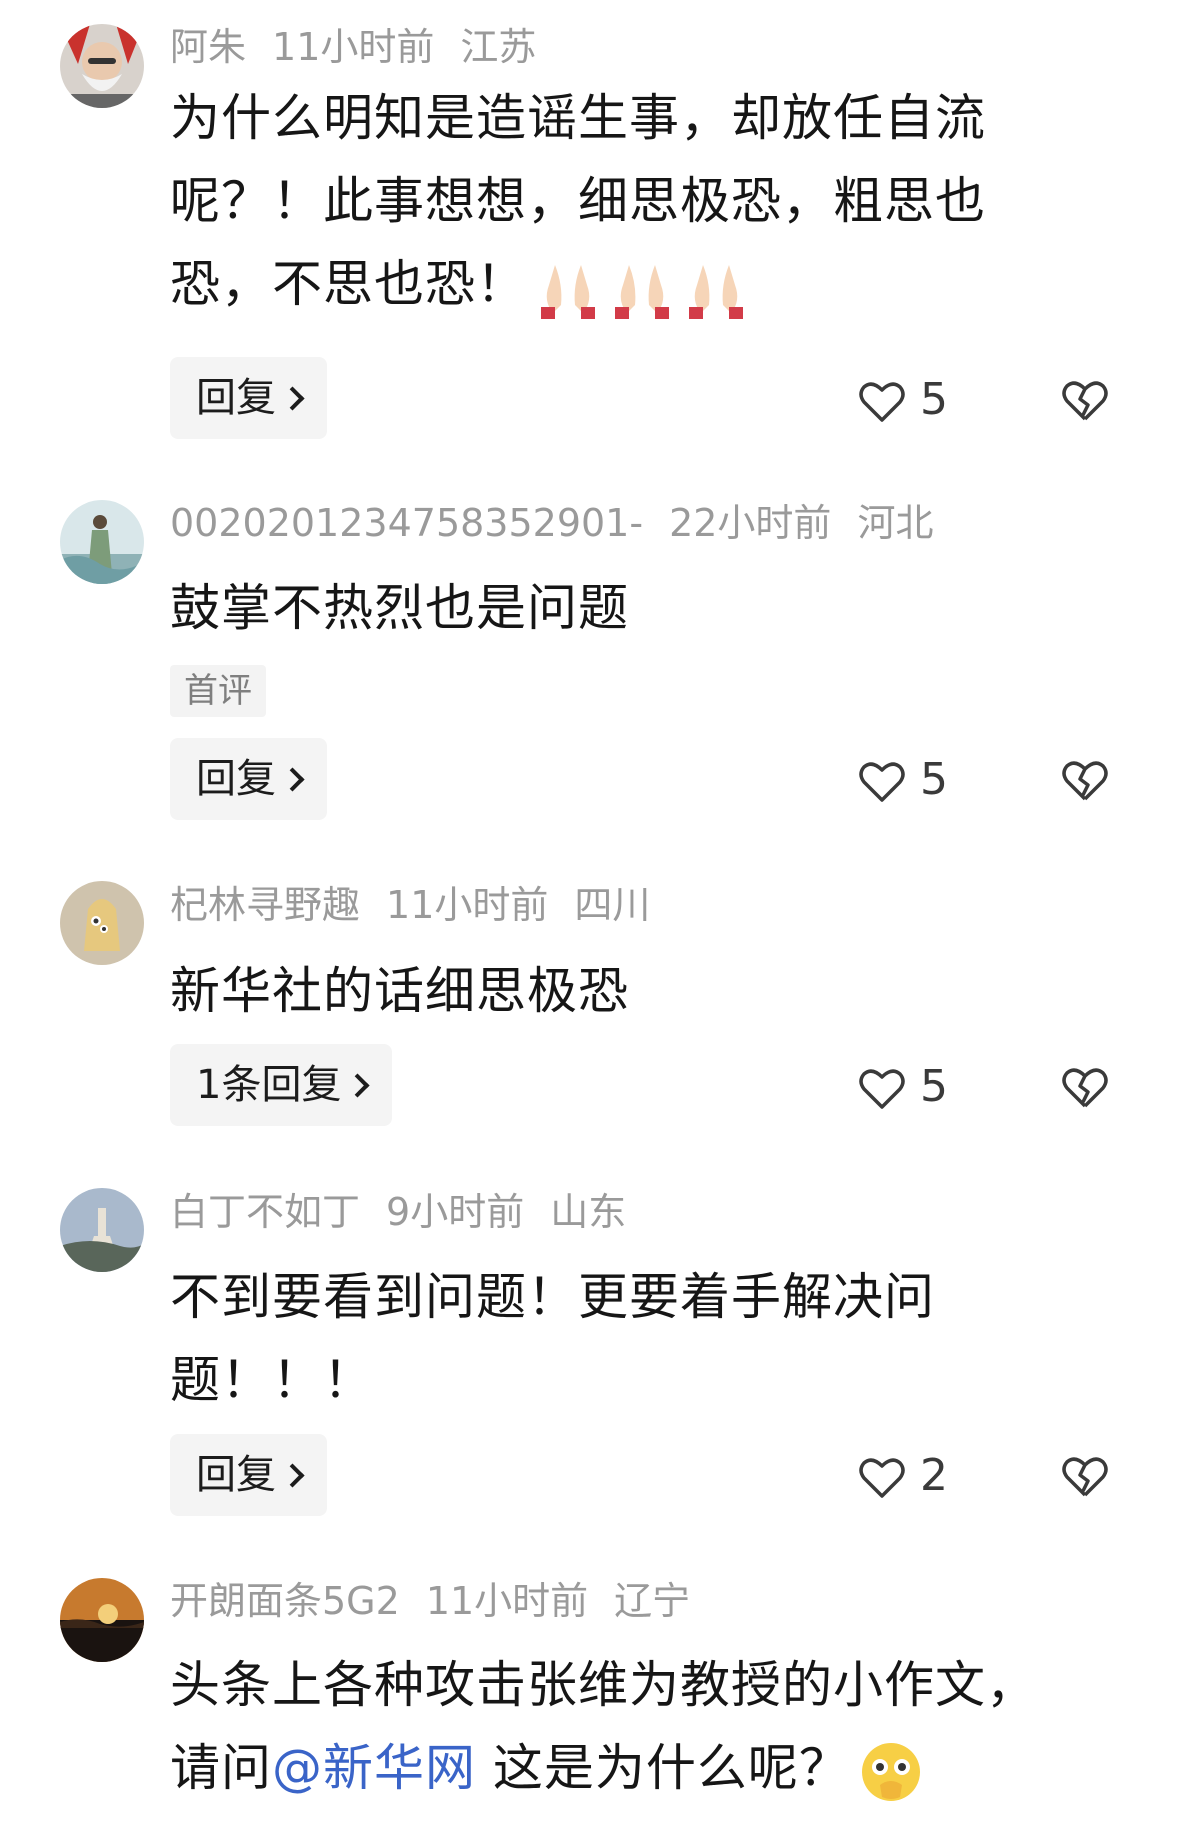  I want to click on username: 0020201234758352901-, so click(406, 523).